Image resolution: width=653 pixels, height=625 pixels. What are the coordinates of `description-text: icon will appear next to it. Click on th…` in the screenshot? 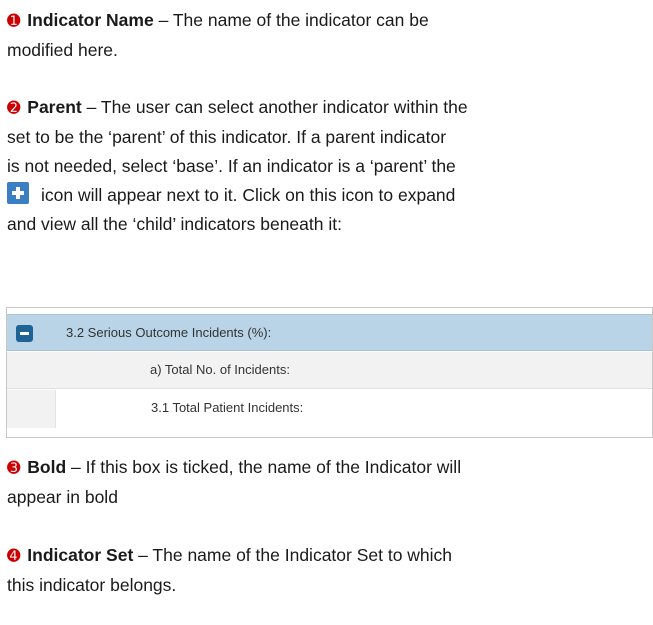 It's located at (248, 195).